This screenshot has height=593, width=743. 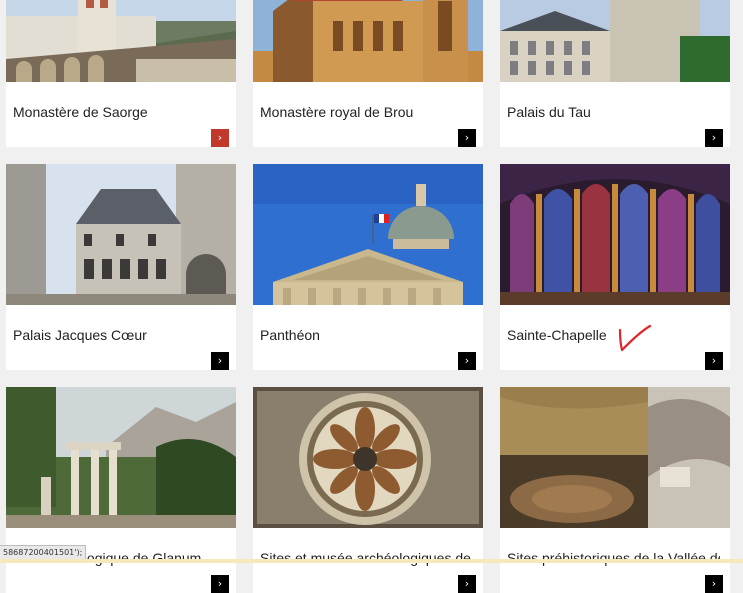 What do you see at coordinates (121, 234) in the screenshot?
I see `palais-jacques-coeur-photo` at bounding box center [121, 234].